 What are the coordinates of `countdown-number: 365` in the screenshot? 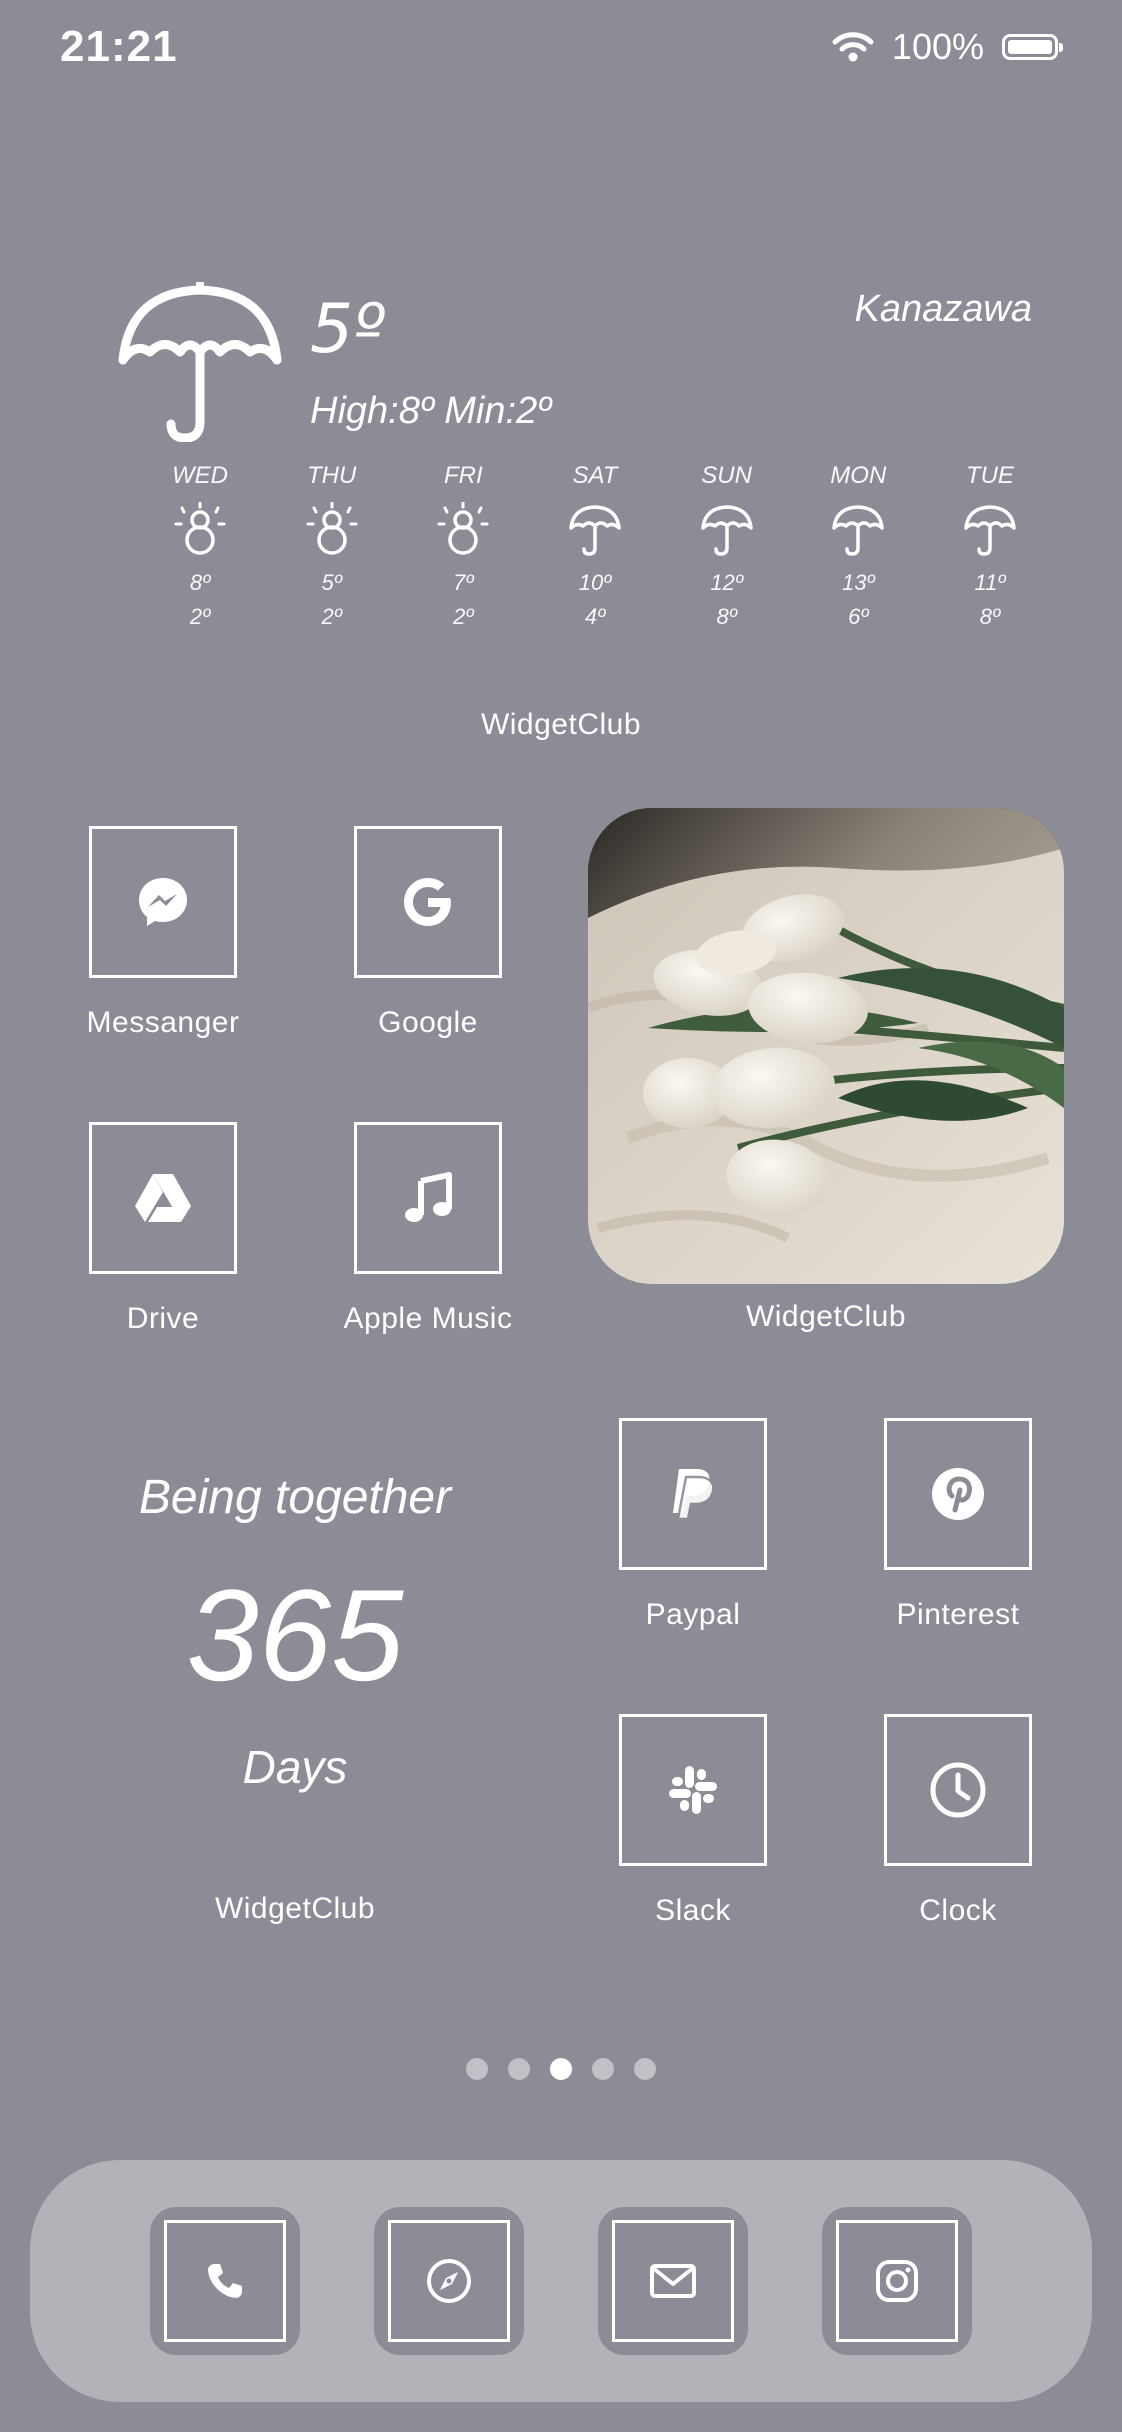 It's located at (295, 1635).